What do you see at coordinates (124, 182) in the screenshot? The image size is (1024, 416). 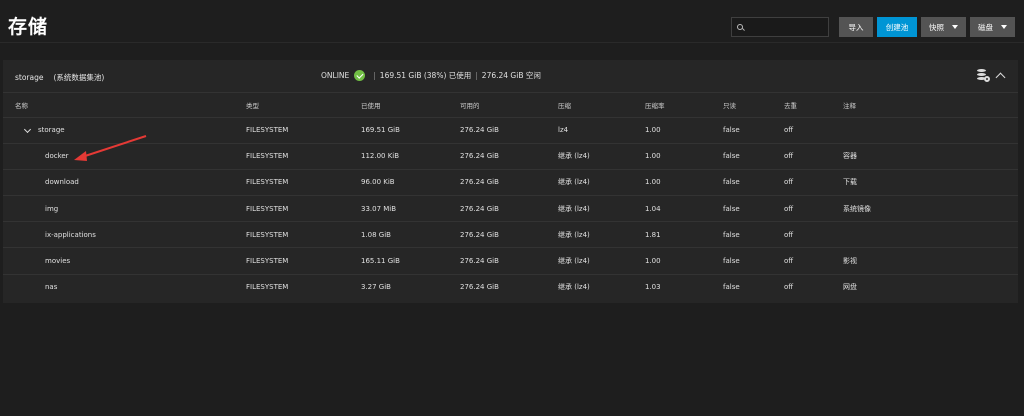 I see `dataset-name-cell: download` at bounding box center [124, 182].